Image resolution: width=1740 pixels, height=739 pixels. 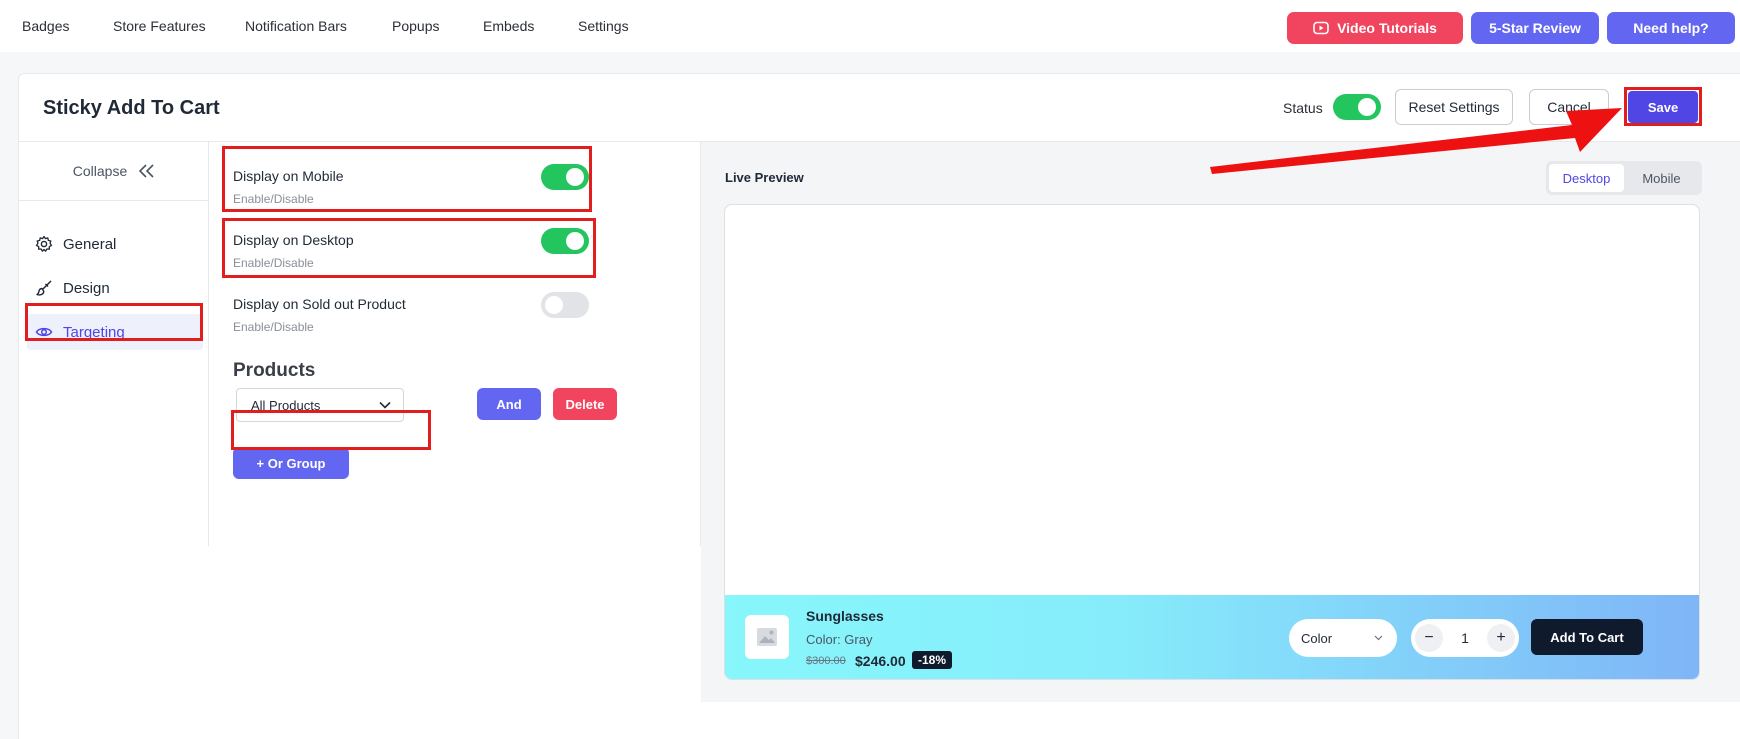 I want to click on device-switcher: Desktop Mobile, so click(x=1624, y=178).